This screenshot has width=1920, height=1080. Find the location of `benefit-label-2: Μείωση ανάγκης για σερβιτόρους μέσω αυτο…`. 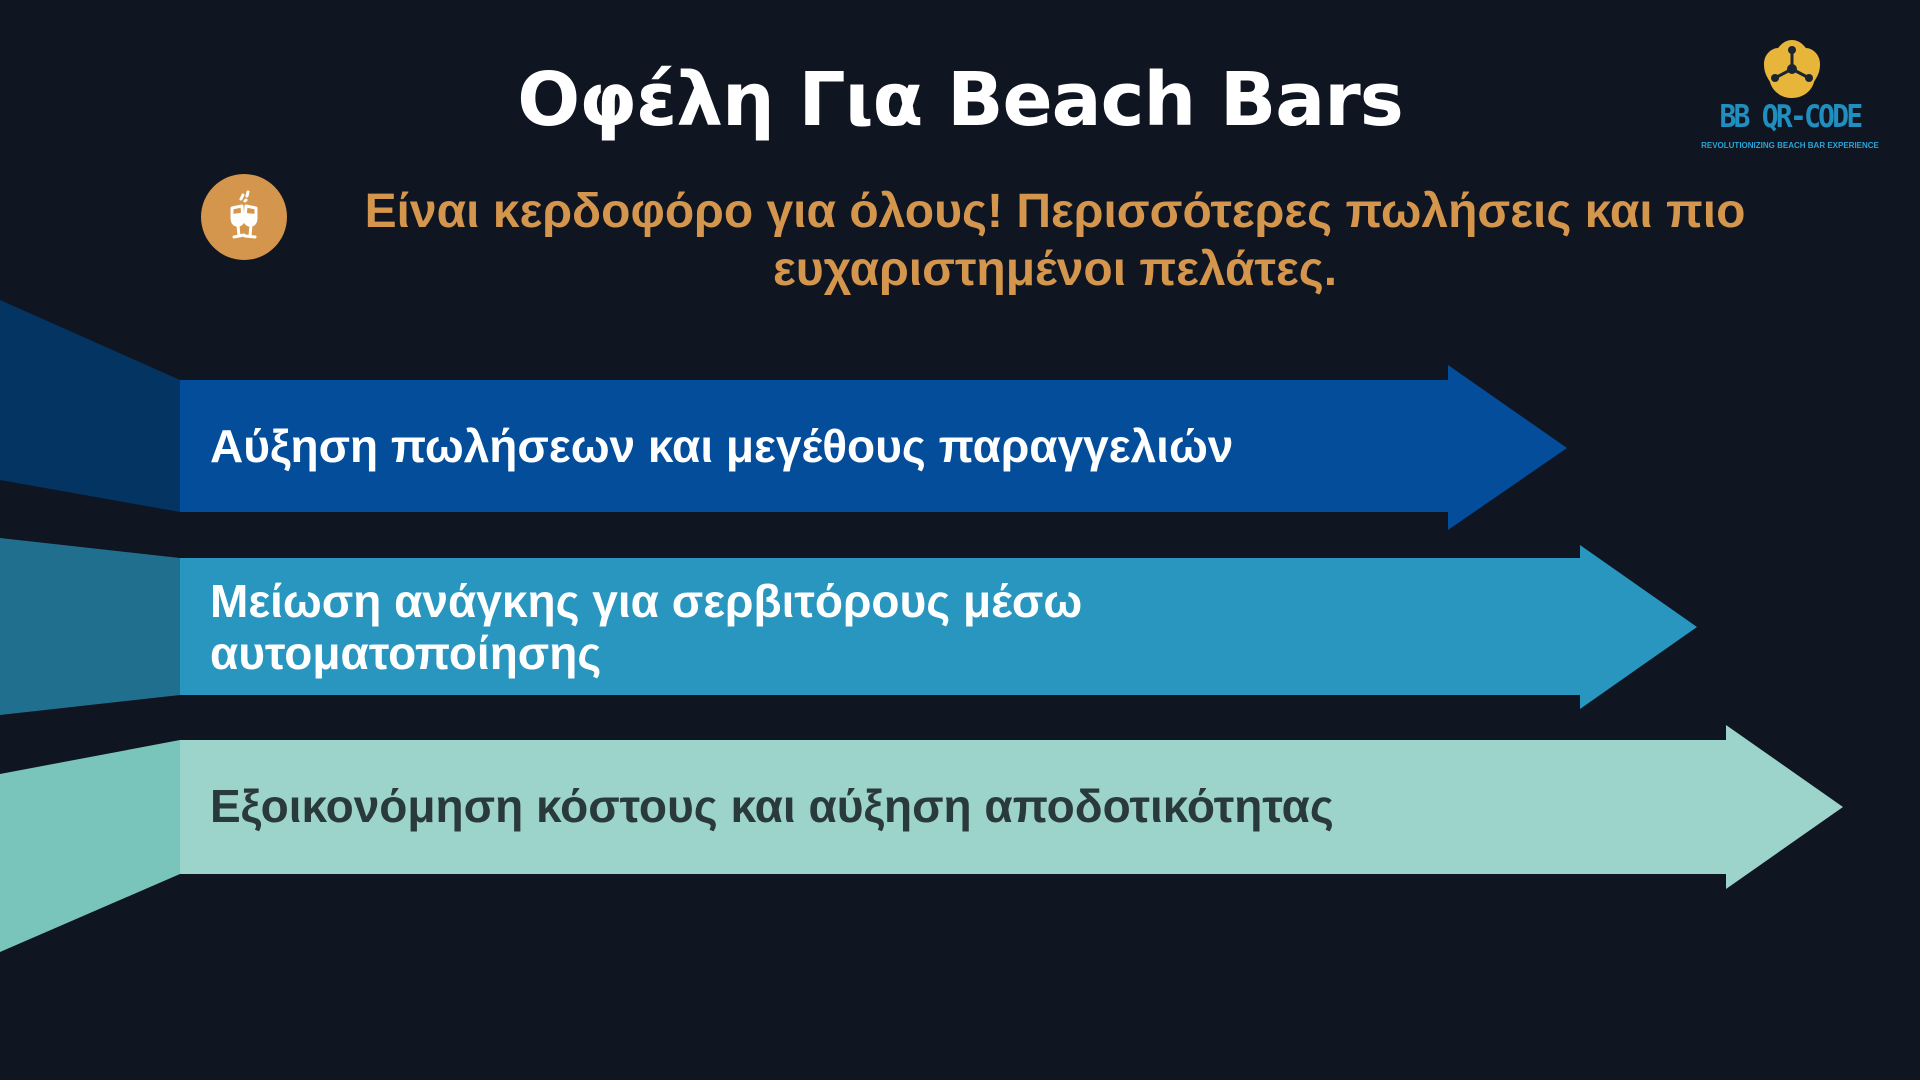

benefit-label-2: Μείωση ανάγκης για σερβιτόρους μέσω αυτο… is located at coordinates (646, 627).